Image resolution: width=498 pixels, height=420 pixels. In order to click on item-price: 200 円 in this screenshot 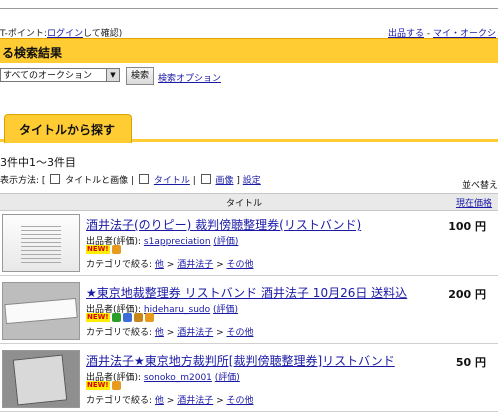, I will do `click(467, 294)`.